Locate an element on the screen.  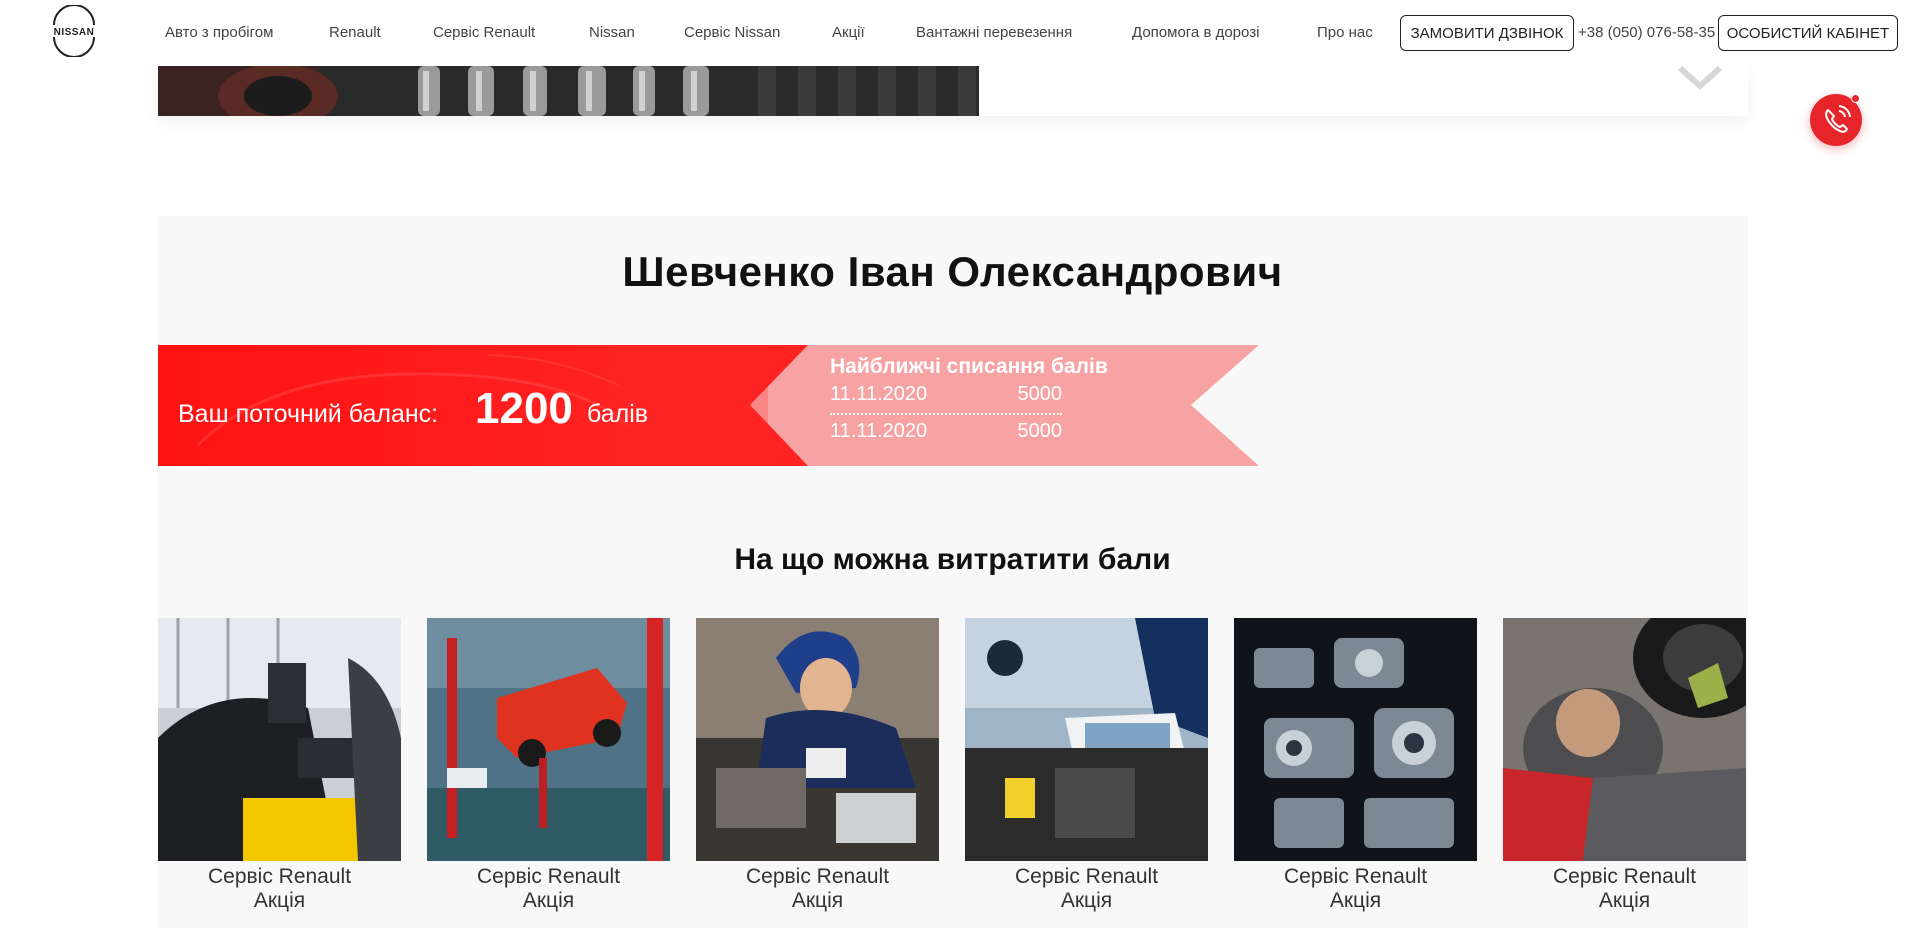
offer-image-wheel-service is located at coordinates (1624, 739).